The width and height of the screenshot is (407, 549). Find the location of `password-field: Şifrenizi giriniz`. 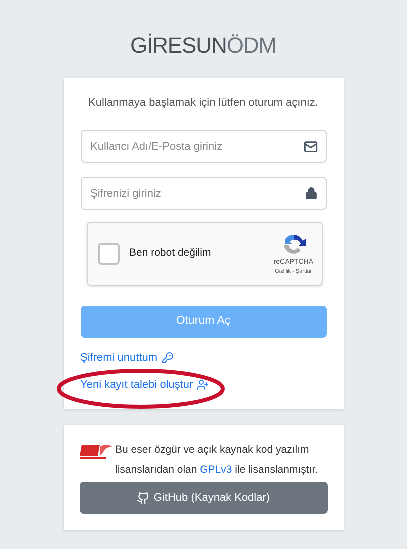

password-field: Şifrenizi giriniz is located at coordinates (203, 193).